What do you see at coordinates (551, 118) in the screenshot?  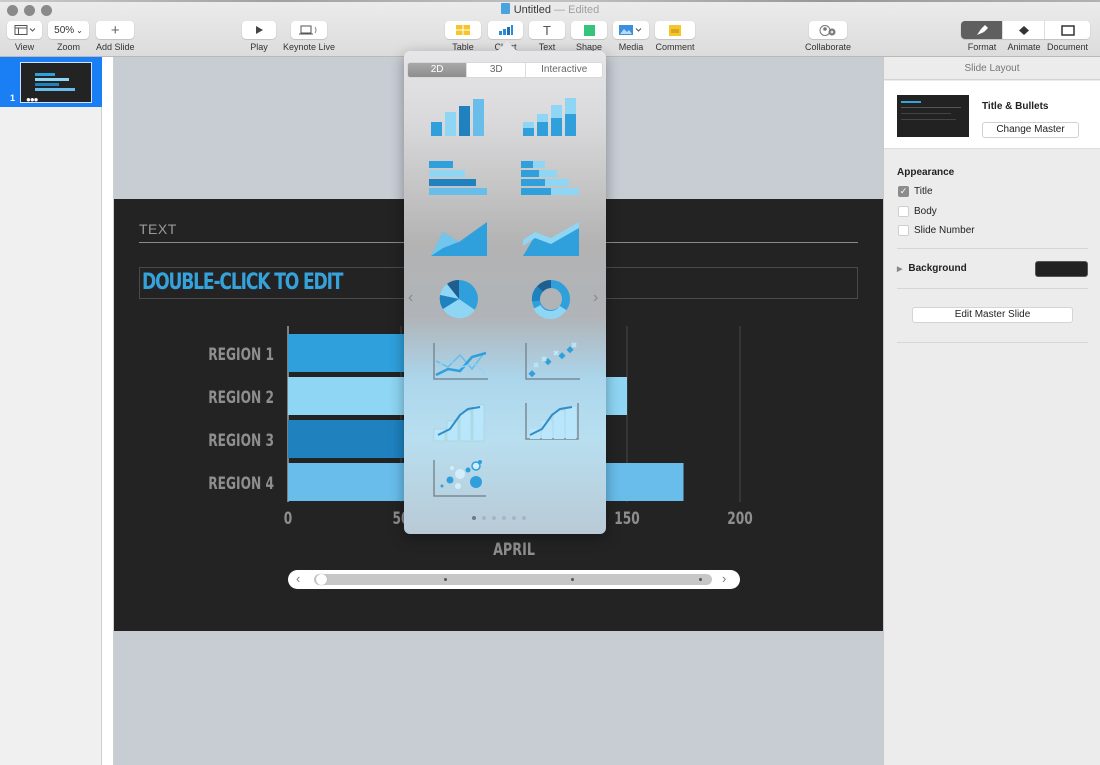 I see `stacked-column-chart-option` at bounding box center [551, 118].